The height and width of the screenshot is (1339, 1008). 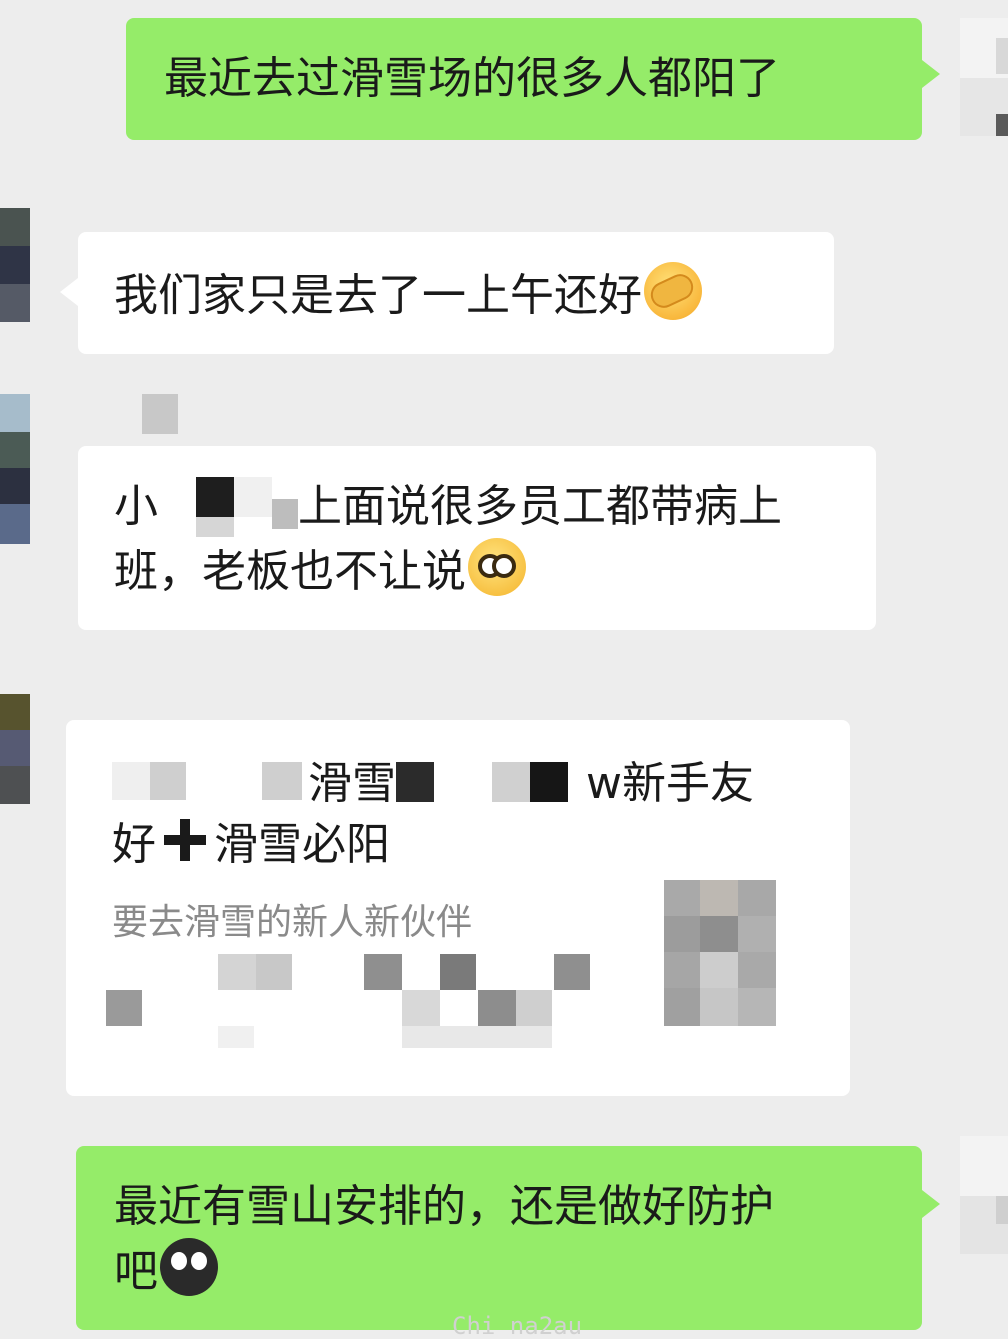 What do you see at coordinates (673, 291) in the screenshot?
I see `facepalm-emoji-icon` at bounding box center [673, 291].